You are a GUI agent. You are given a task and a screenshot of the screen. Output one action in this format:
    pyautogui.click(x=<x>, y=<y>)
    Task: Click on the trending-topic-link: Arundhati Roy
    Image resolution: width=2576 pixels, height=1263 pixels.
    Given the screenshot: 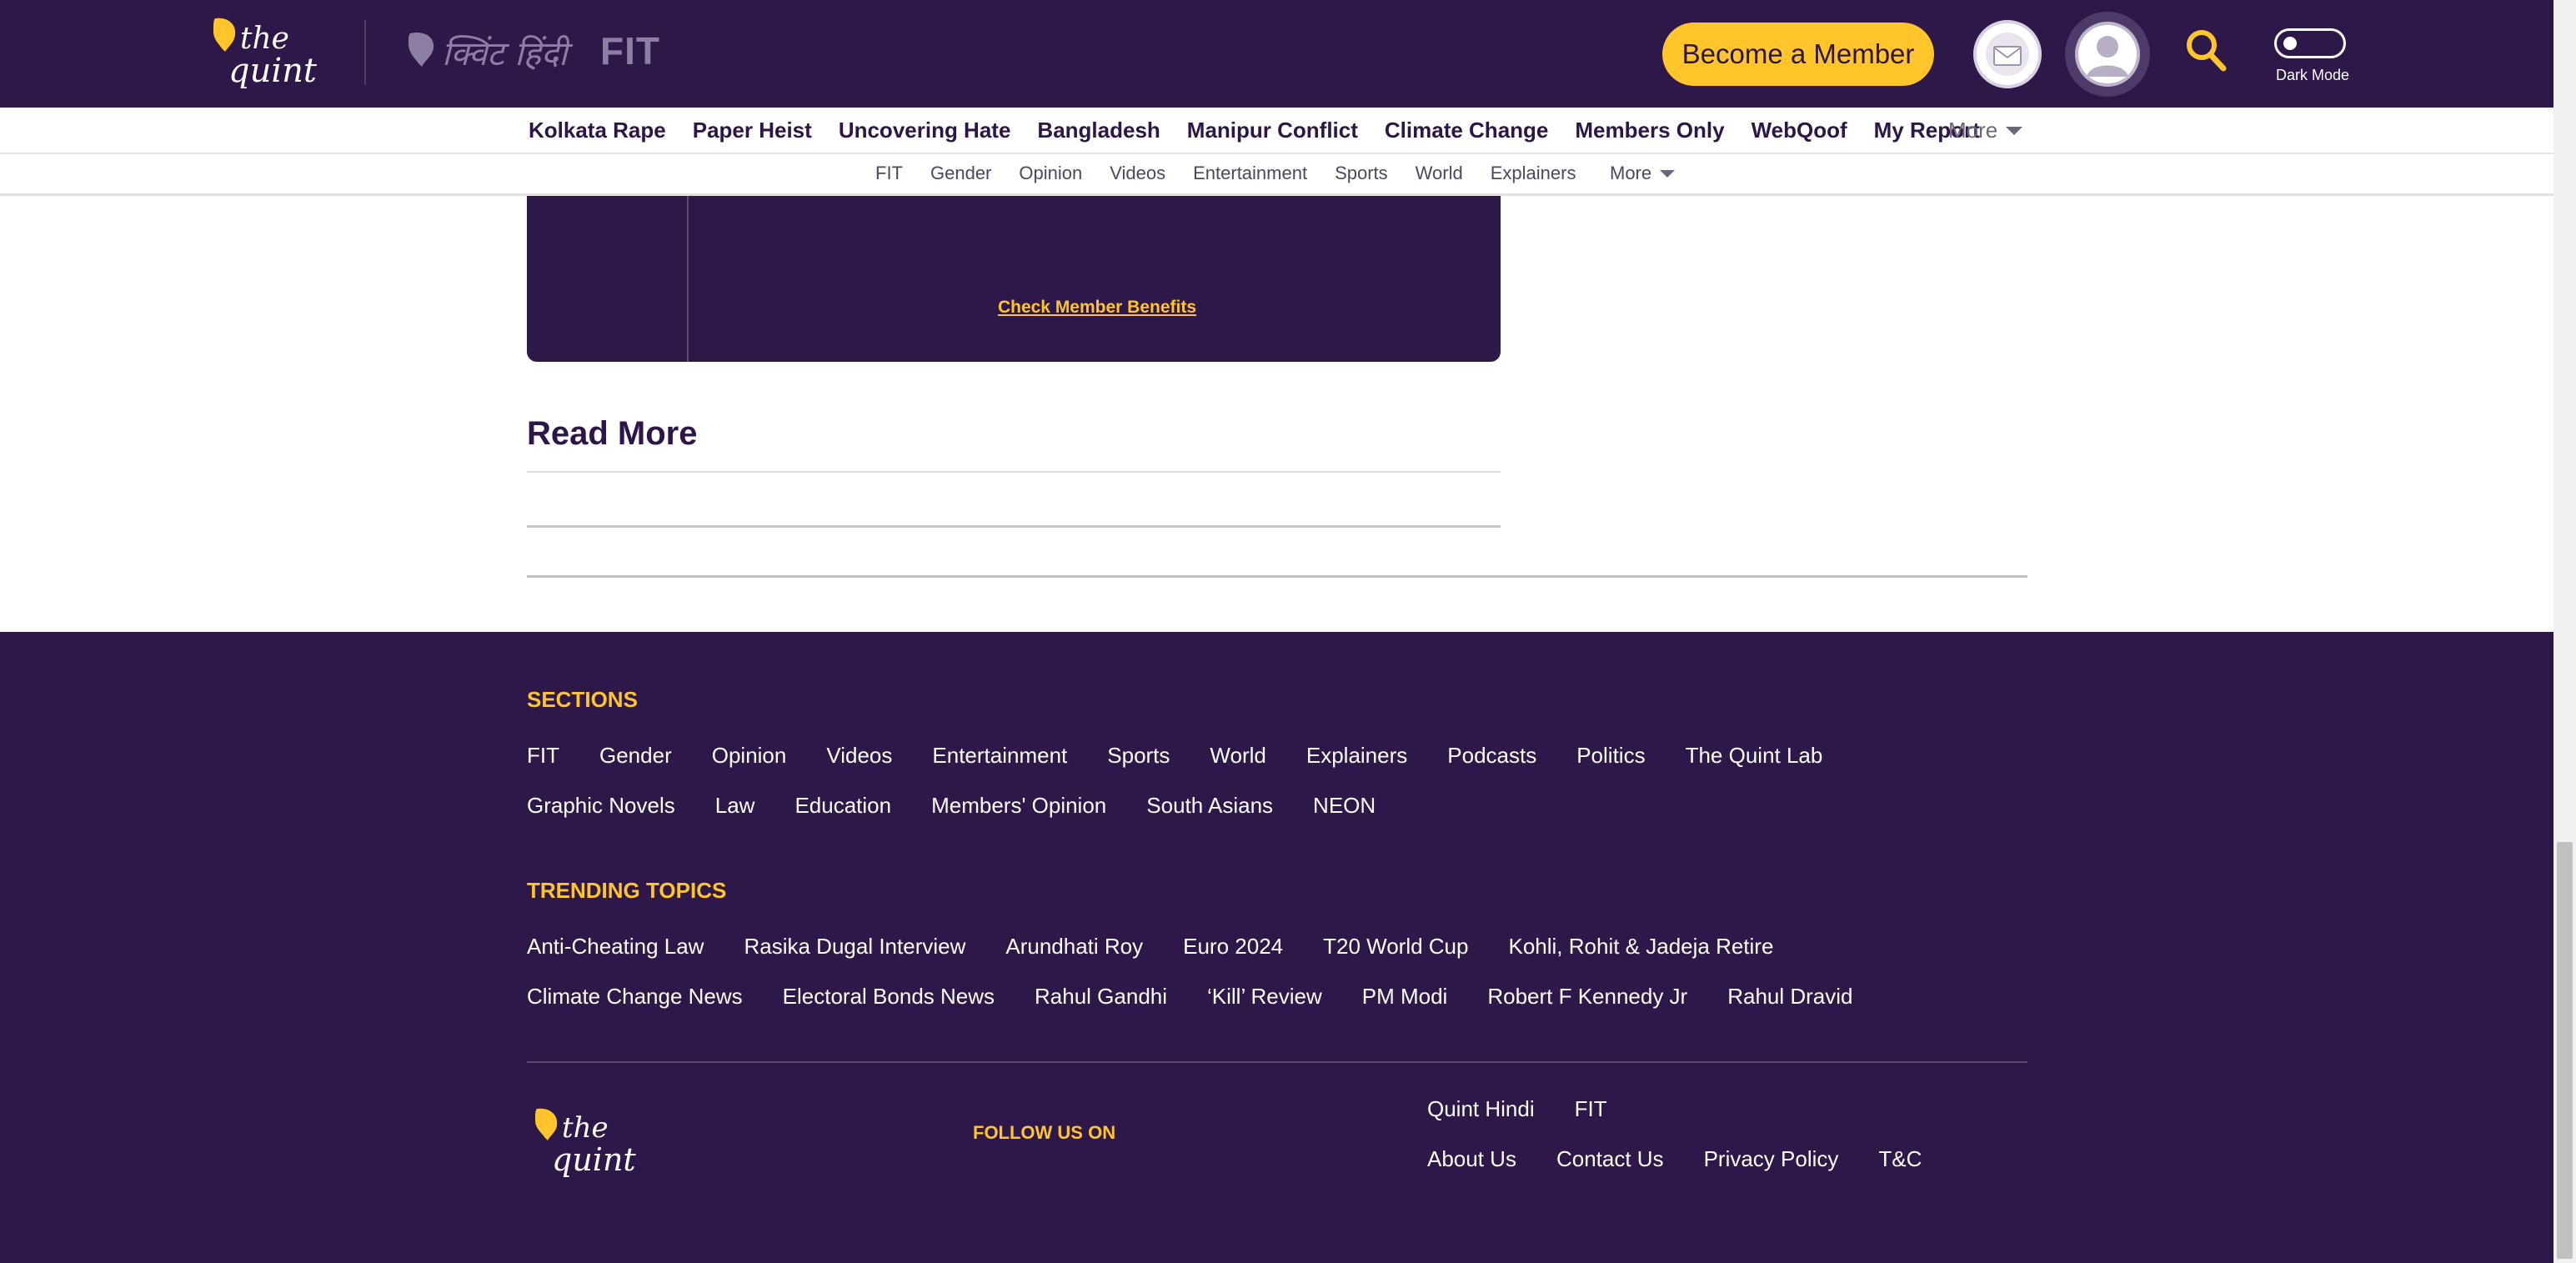 What is the action you would take?
    pyautogui.click(x=1074, y=947)
    